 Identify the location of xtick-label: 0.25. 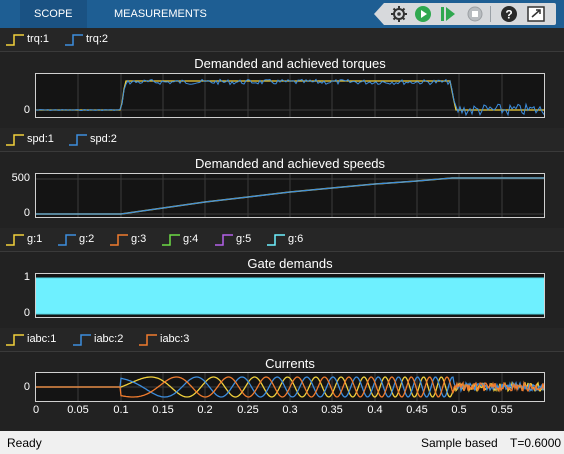
(248, 410).